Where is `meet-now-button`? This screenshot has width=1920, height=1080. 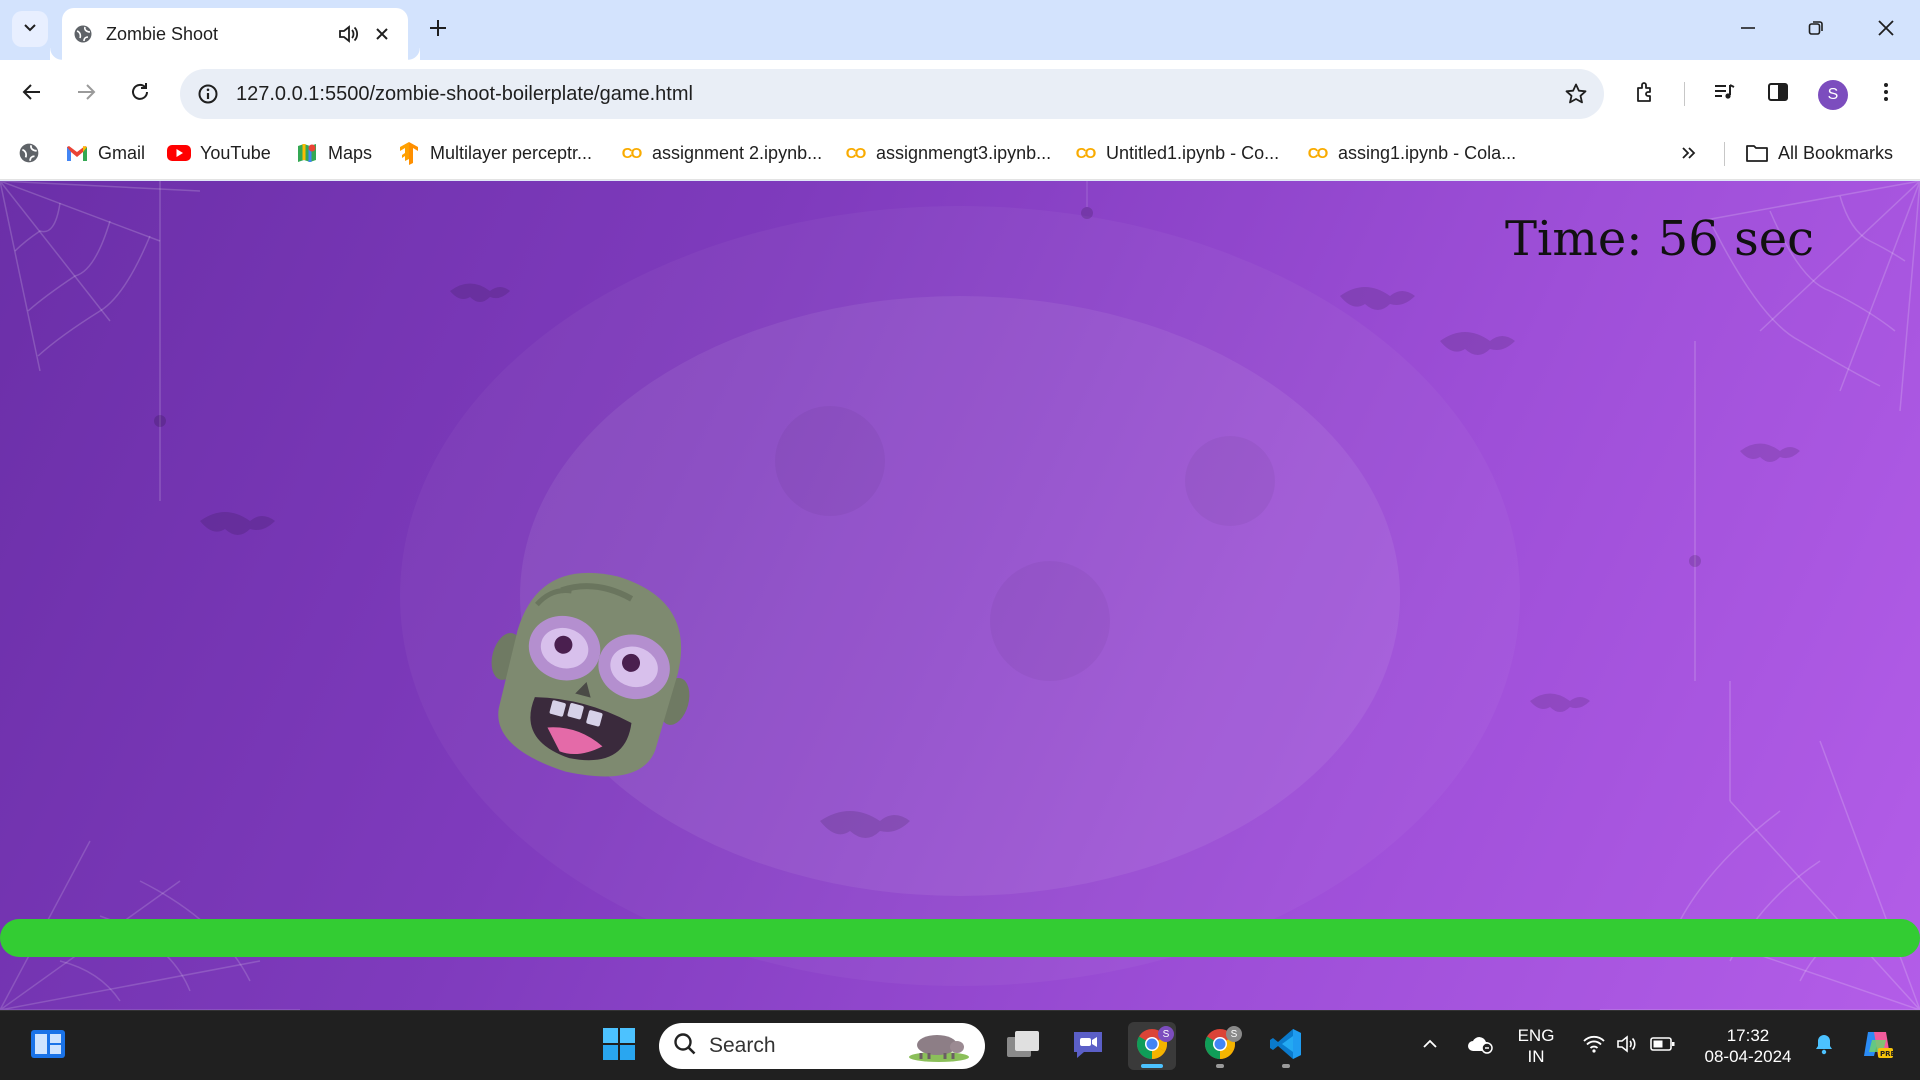
meet-now-button is located at coordinates (1088, 1046).